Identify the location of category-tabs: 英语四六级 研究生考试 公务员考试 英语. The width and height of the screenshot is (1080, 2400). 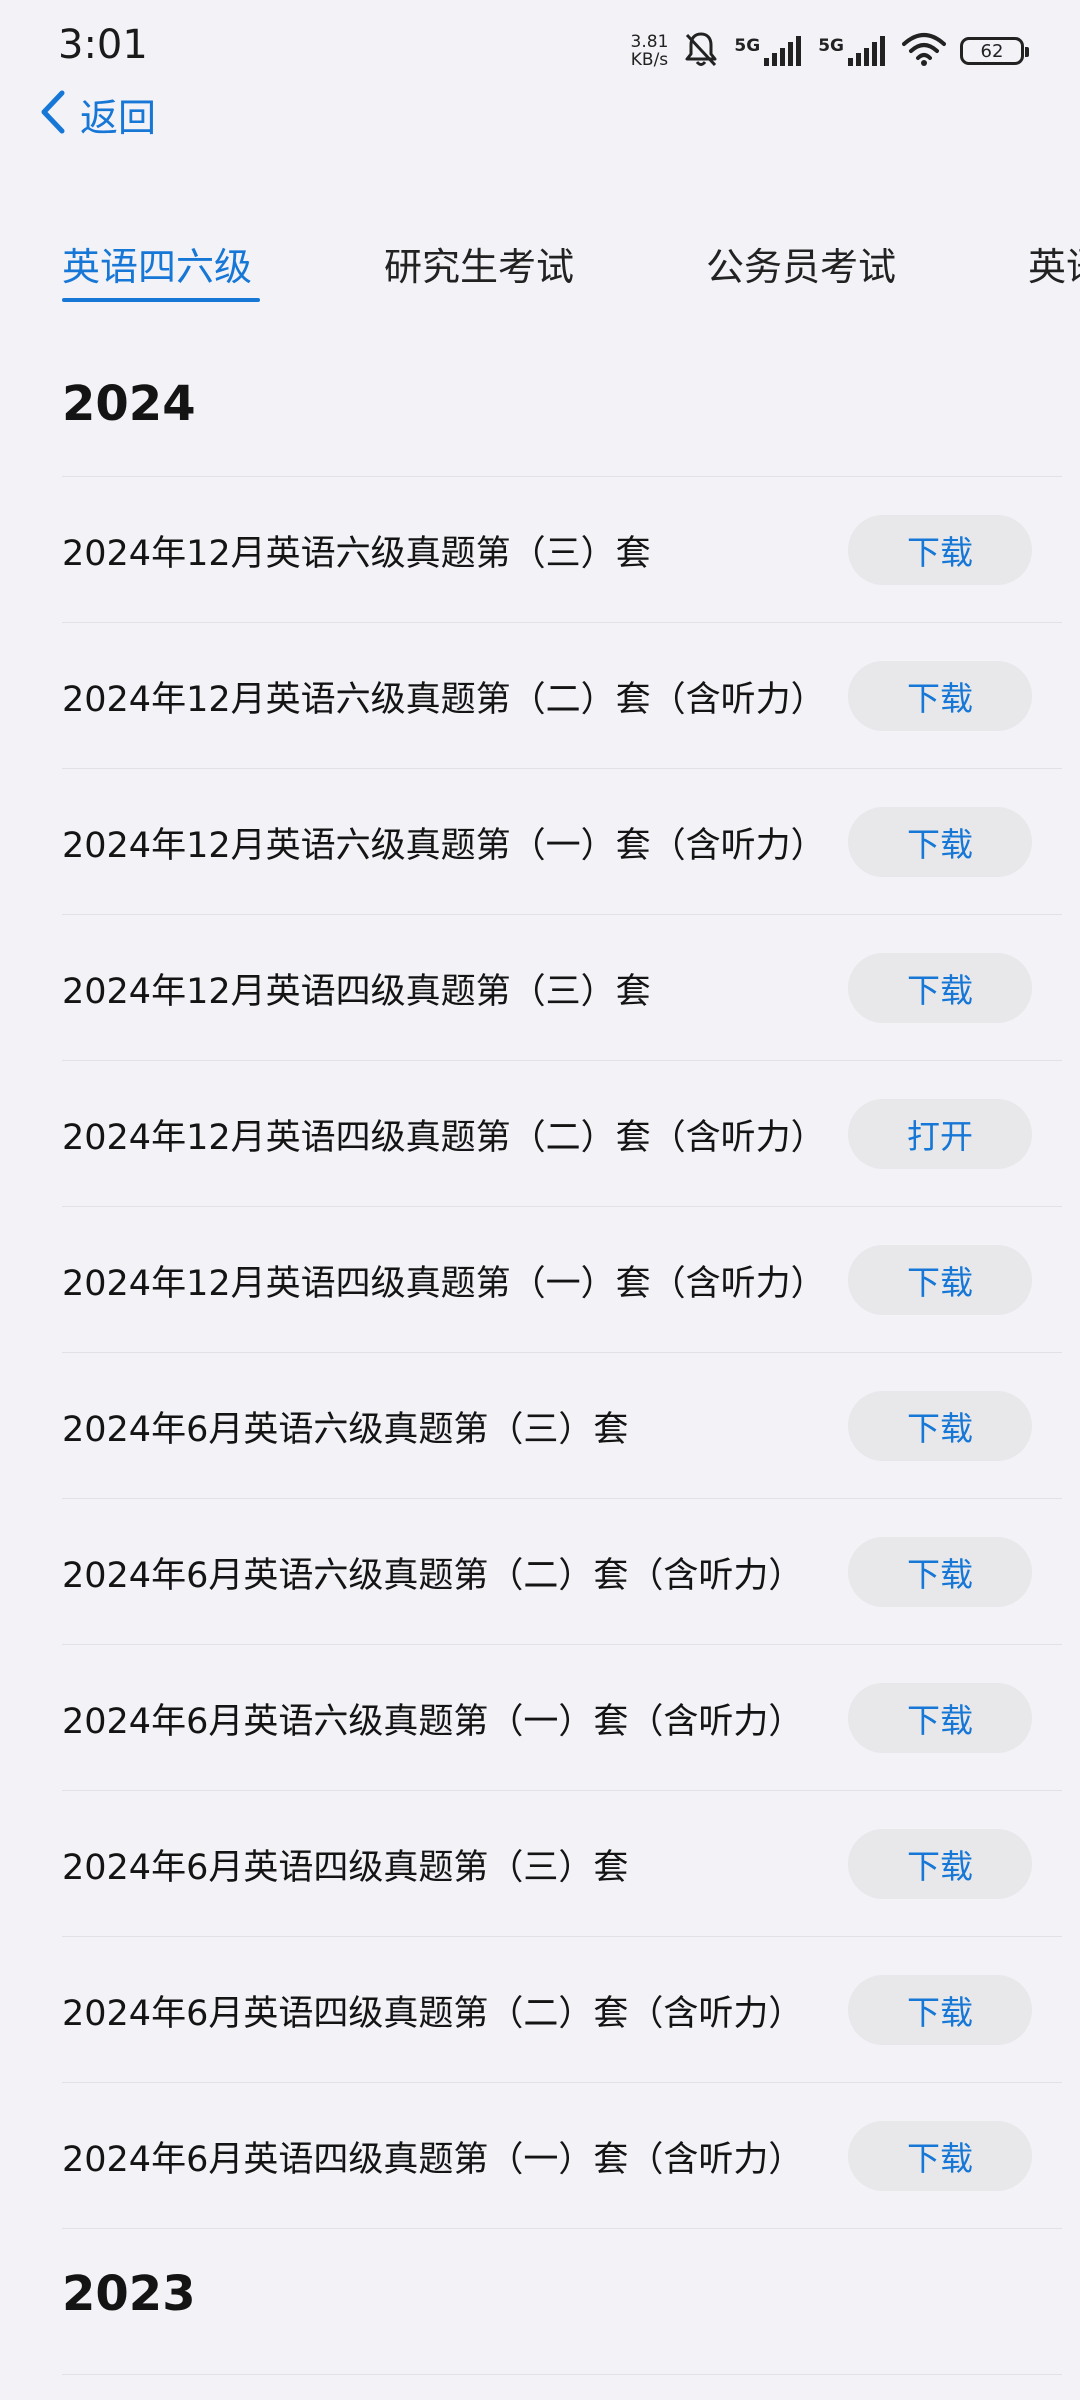
(540, 268).